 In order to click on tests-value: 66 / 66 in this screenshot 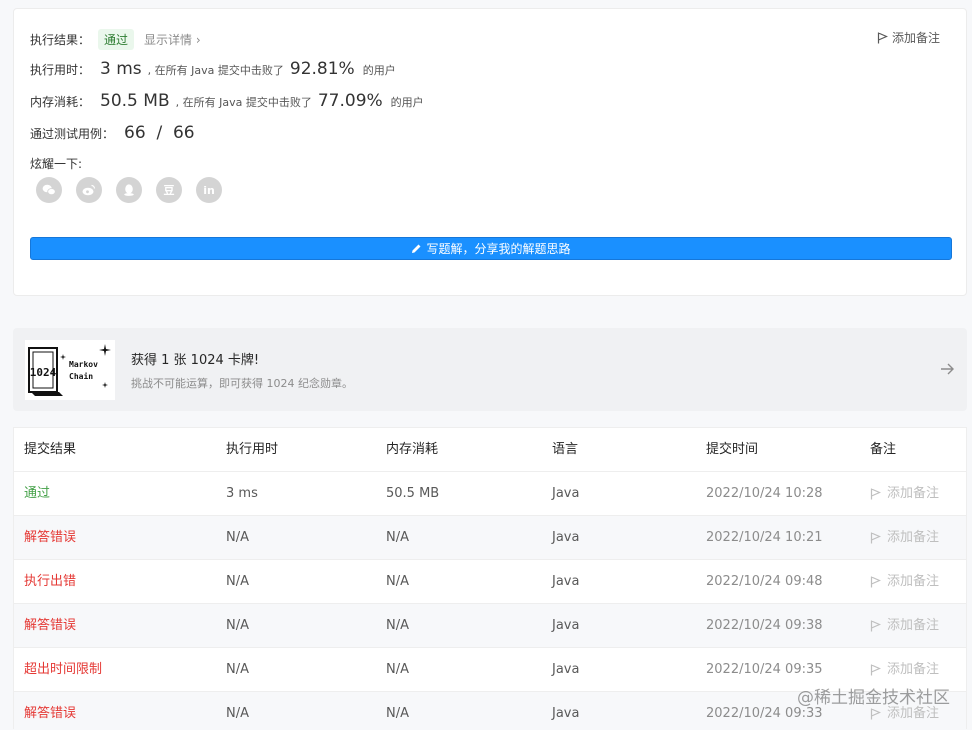, I will do `click(159, 133)`.